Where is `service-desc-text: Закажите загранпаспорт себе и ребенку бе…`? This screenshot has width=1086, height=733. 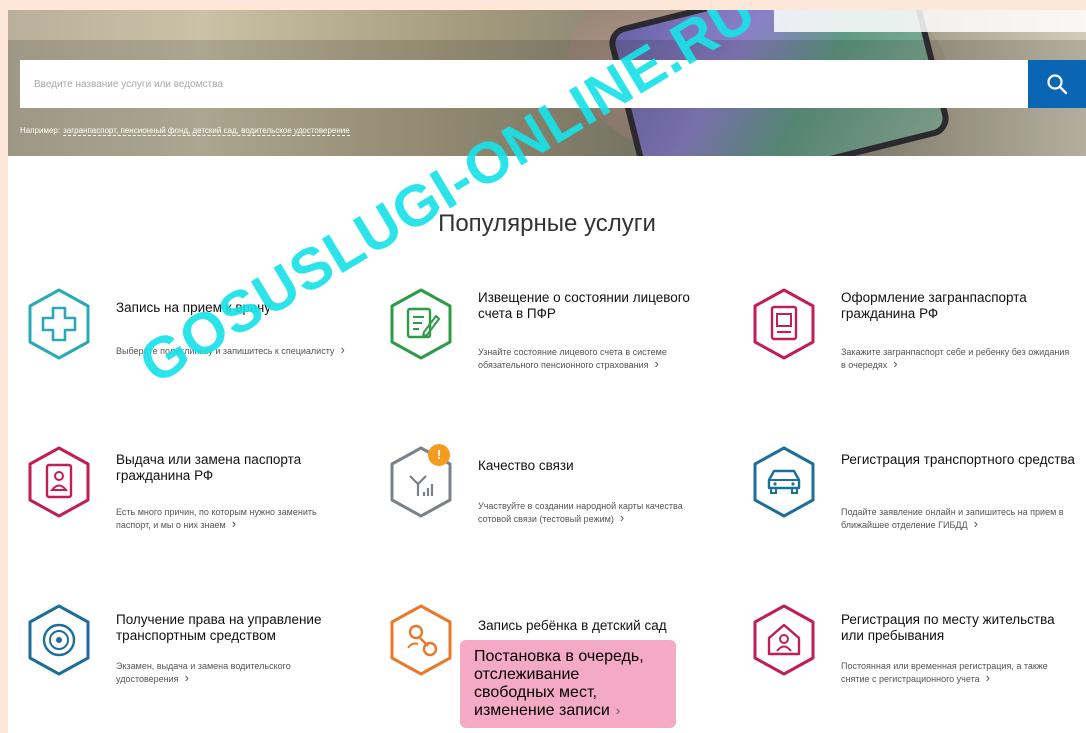 service-desc-text: Закажите загранпаспорт себе и ребенку бе… is located at coordinates (955, 358).